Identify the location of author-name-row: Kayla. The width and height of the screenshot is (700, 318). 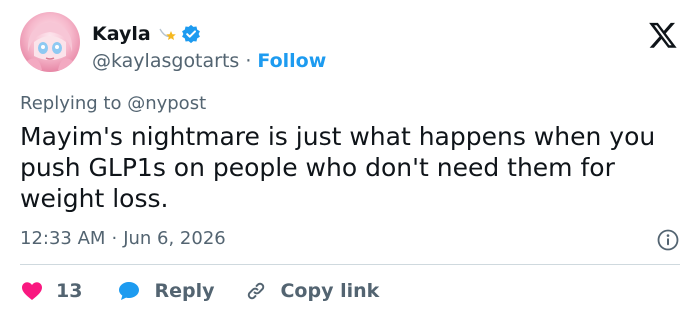
(146, 34).